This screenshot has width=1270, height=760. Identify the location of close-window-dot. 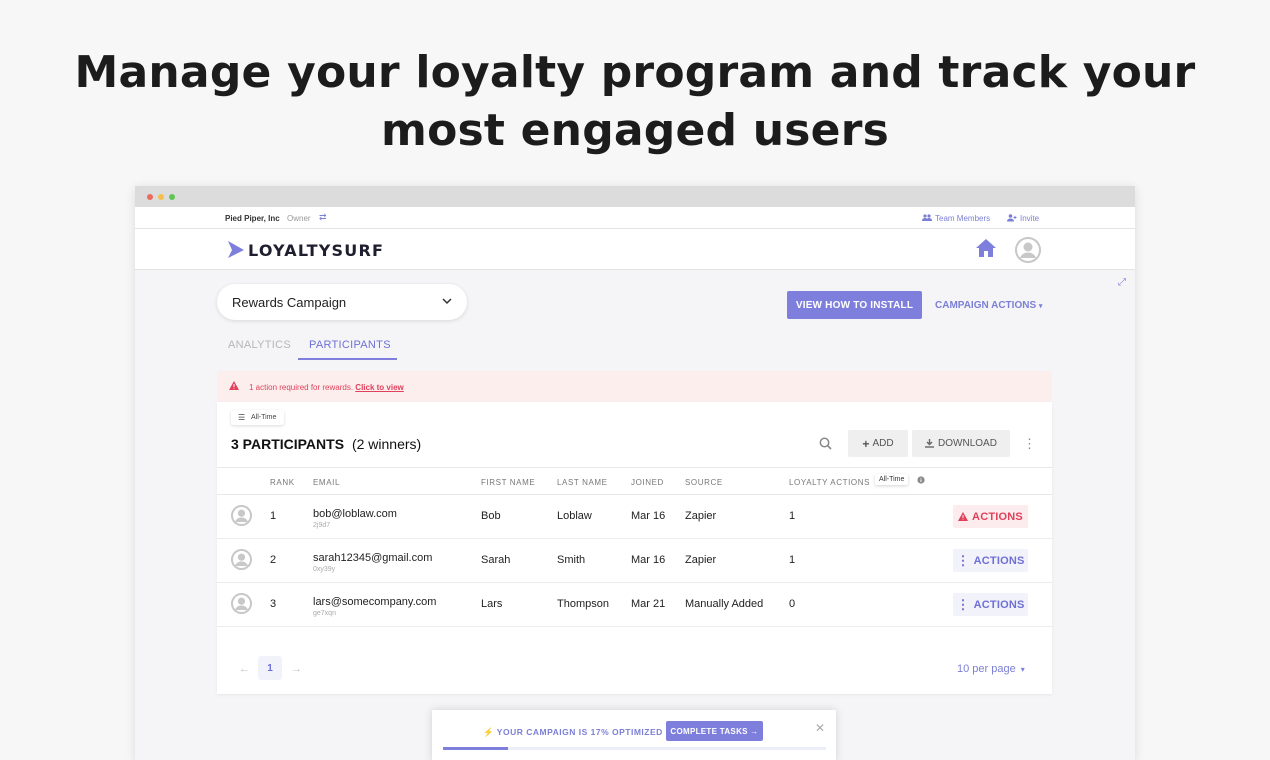
(150, 197).